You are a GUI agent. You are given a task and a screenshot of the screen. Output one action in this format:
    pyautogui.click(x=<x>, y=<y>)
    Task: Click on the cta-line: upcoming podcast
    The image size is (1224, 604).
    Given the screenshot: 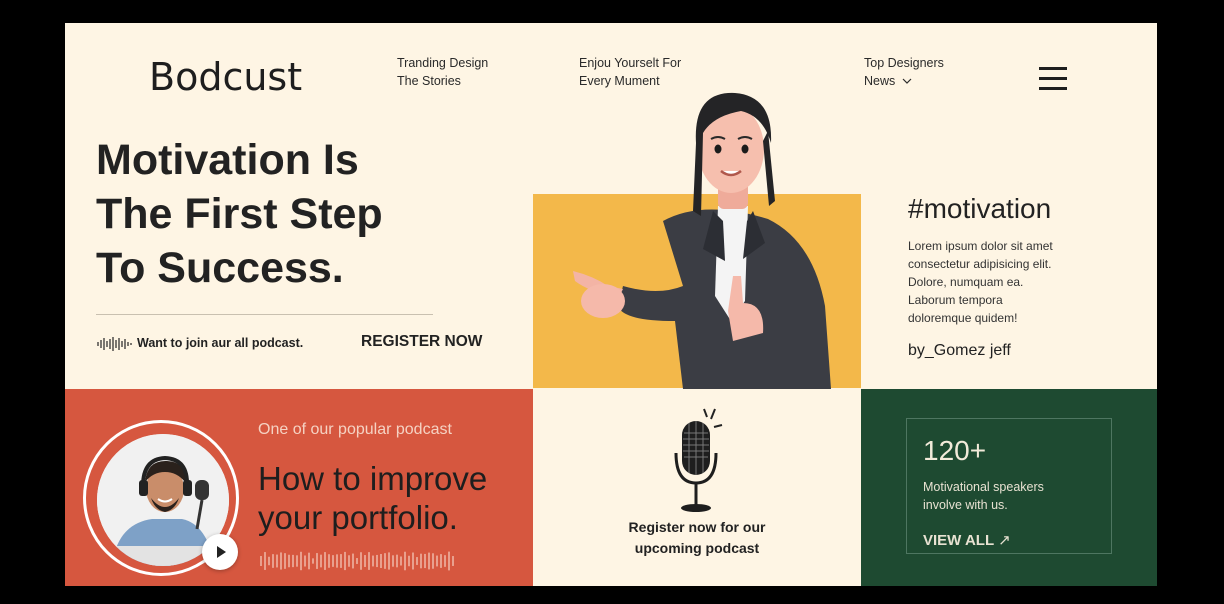 What is the action you would take?
    pyautogui.click(x=697, y=548)
    